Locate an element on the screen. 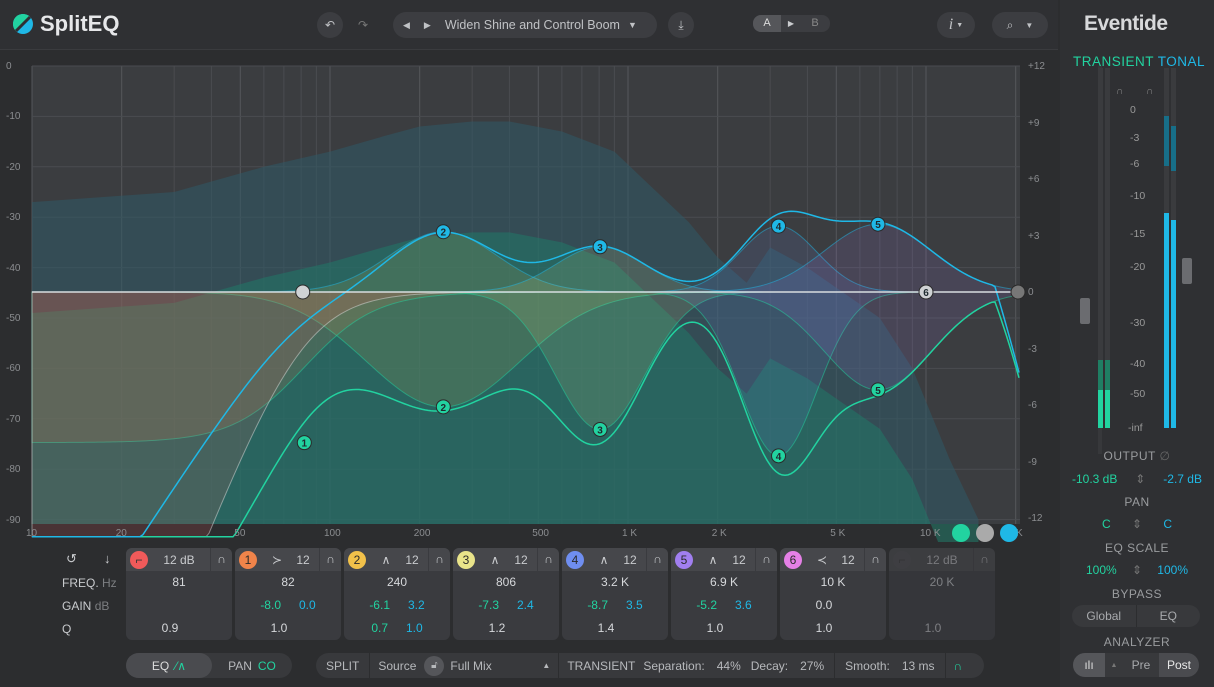 This screenshot has height=687, width=1214. all-solo-button is located at coordinates (985, 533).